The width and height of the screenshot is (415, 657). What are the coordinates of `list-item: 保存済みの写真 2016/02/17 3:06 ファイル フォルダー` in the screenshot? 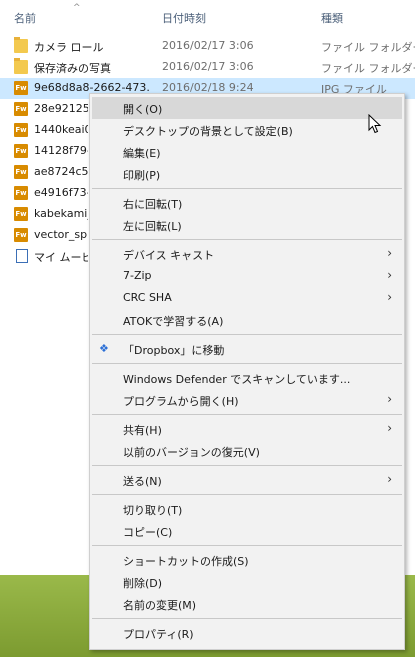 It's located at (207, 67).